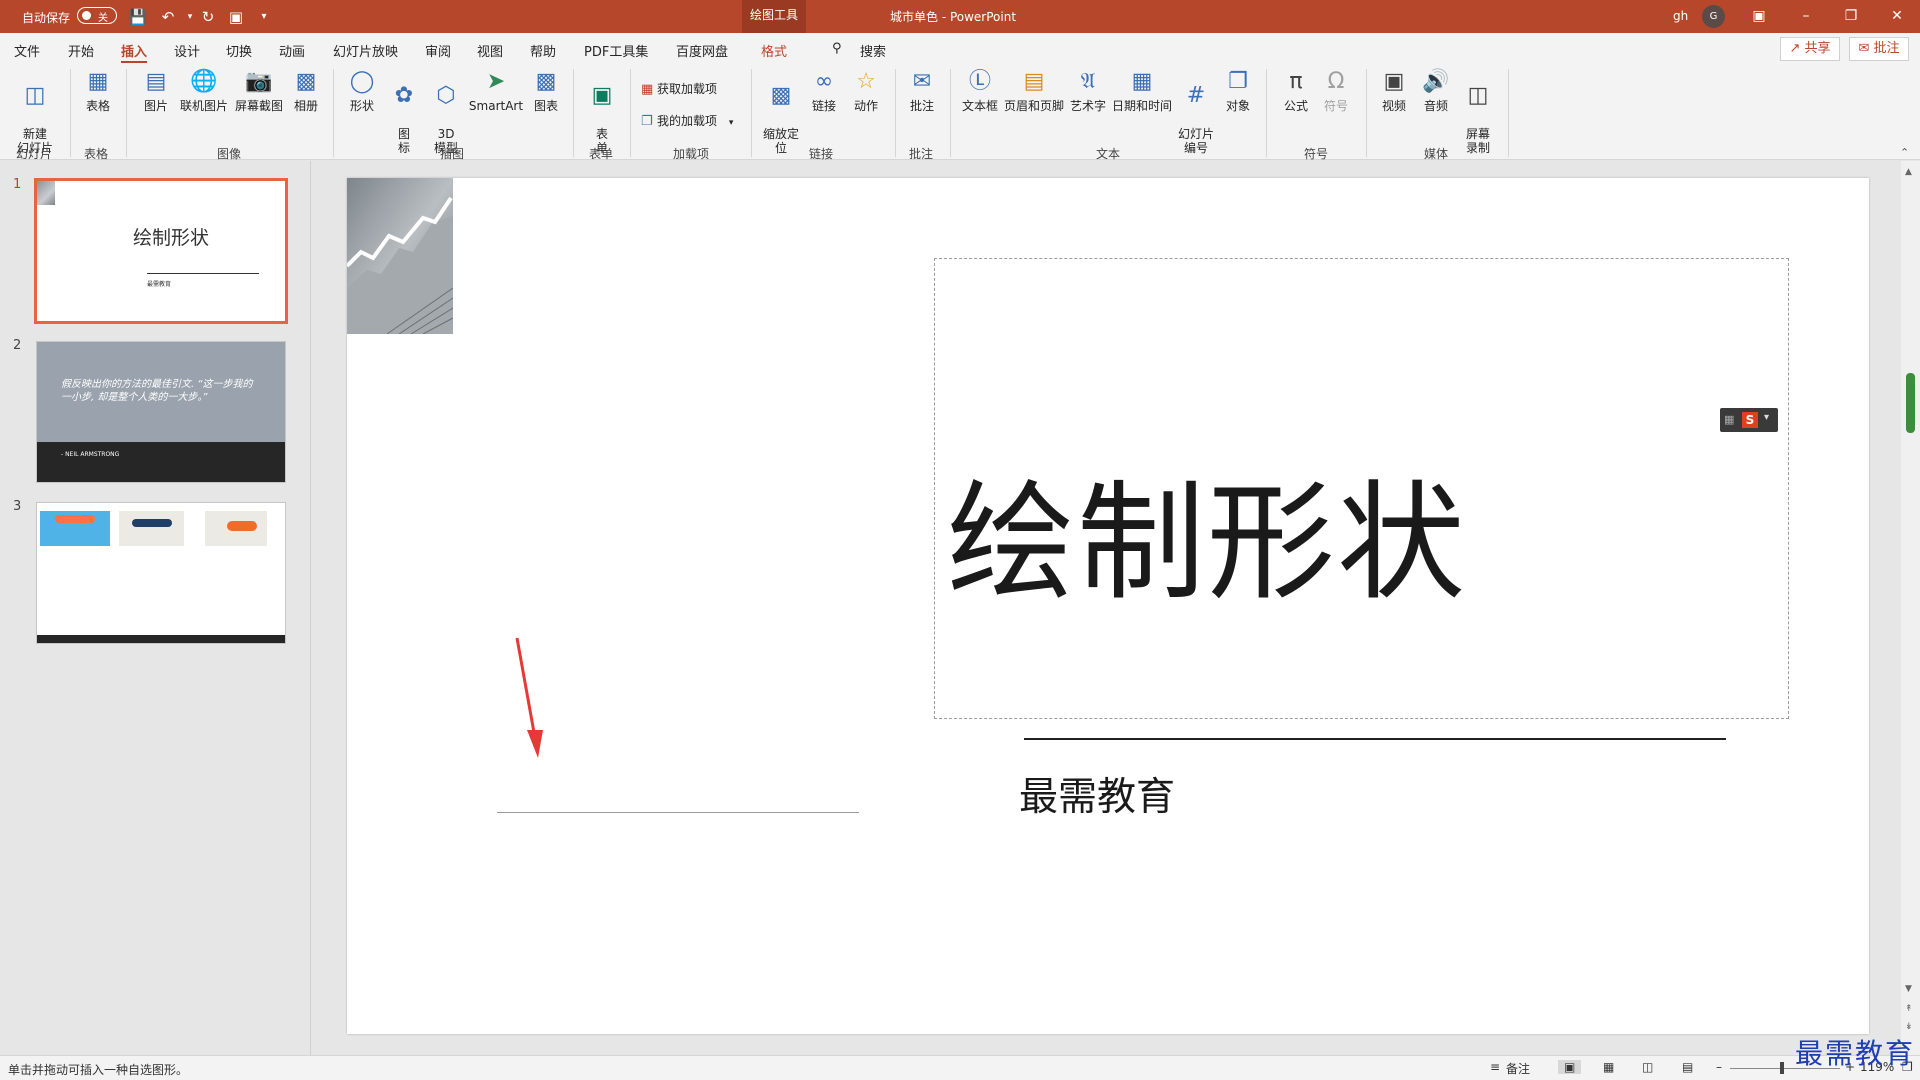  What do you see at coordinates (1810, 49) in the screenshot?
I see `share-button: ↗ 共享` at bounding box center [1810, 49].